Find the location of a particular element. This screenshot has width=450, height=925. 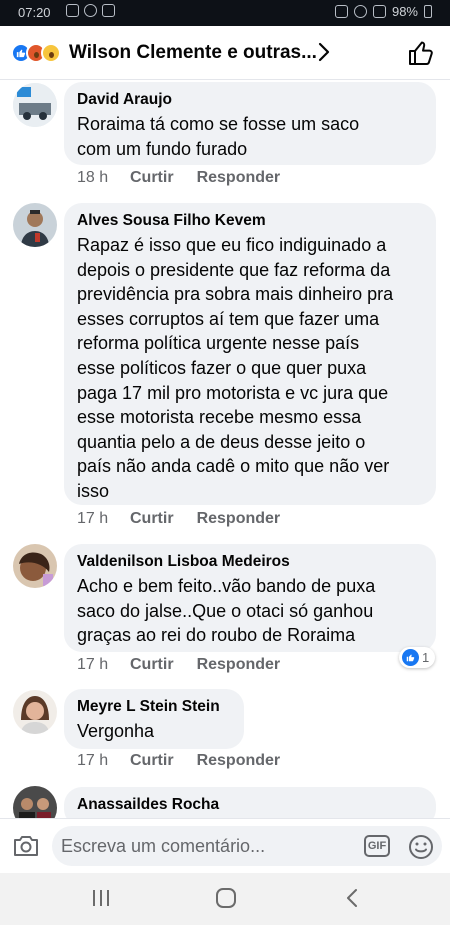

comment-author: Alves Sousa Filho Kevem is located at coordinates (250, 221).